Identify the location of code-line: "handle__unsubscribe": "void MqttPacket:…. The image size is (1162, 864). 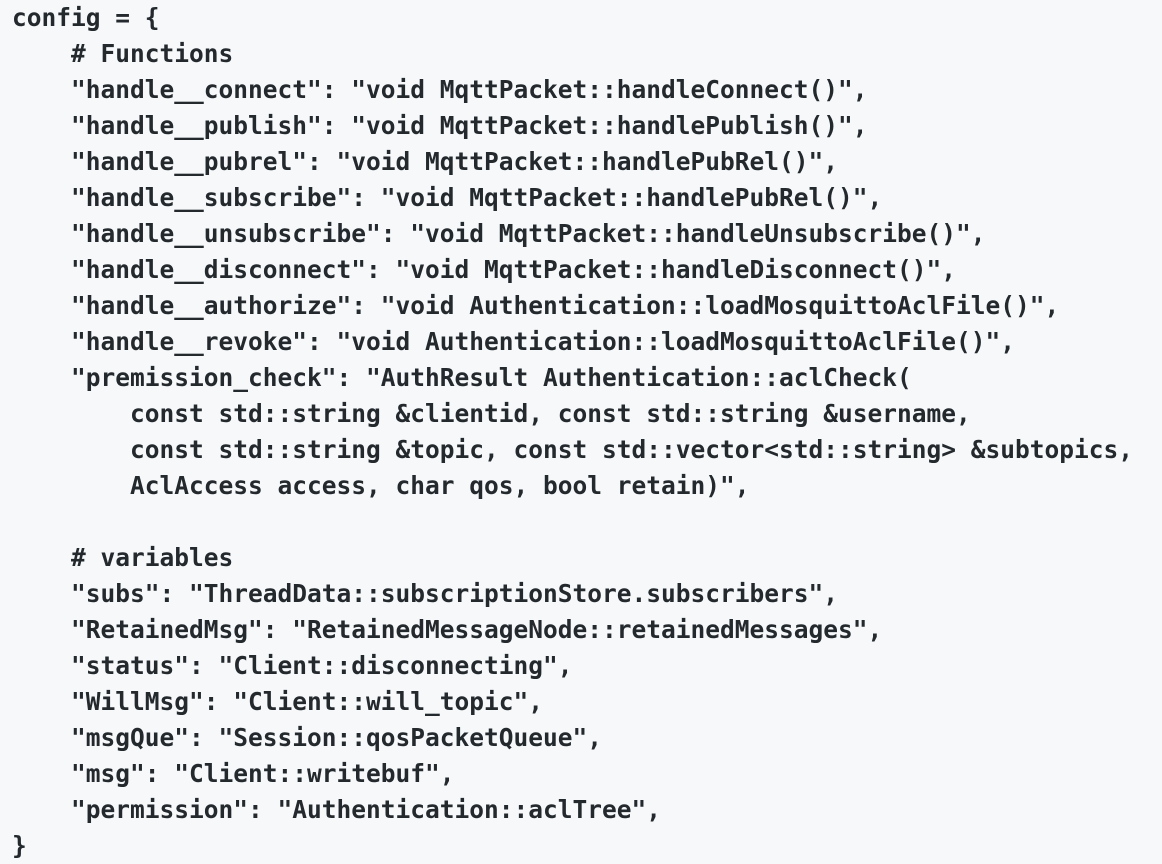
(499, 233).